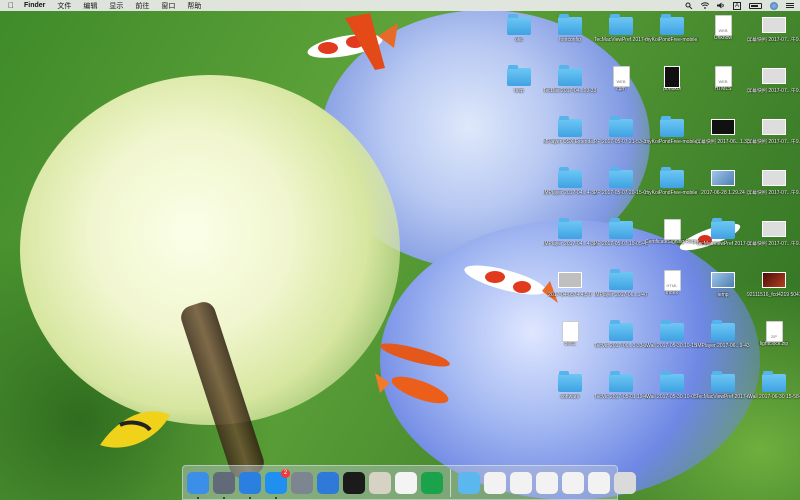 This screenshot has width=800, height=500. What do you see at coordinates (354, 482) in the screenshot?
I see `terminal-icon` at bounding box center [354, 482].